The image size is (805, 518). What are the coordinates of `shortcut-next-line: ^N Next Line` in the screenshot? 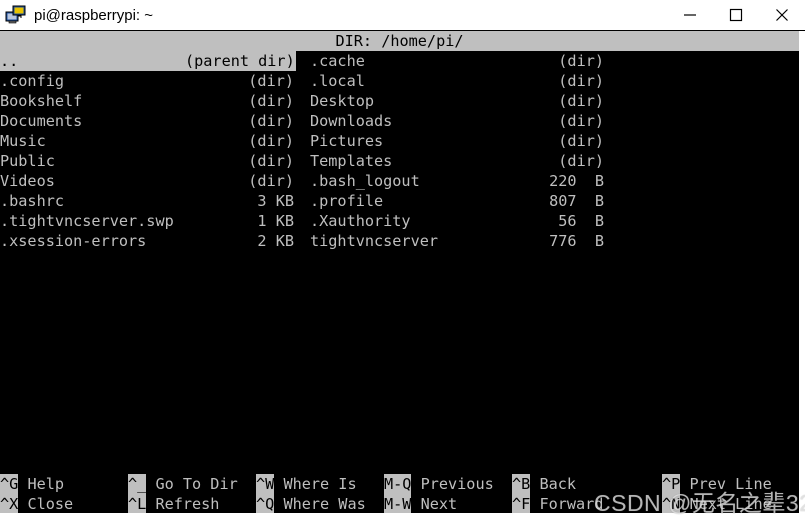 It's located at (717, 504).